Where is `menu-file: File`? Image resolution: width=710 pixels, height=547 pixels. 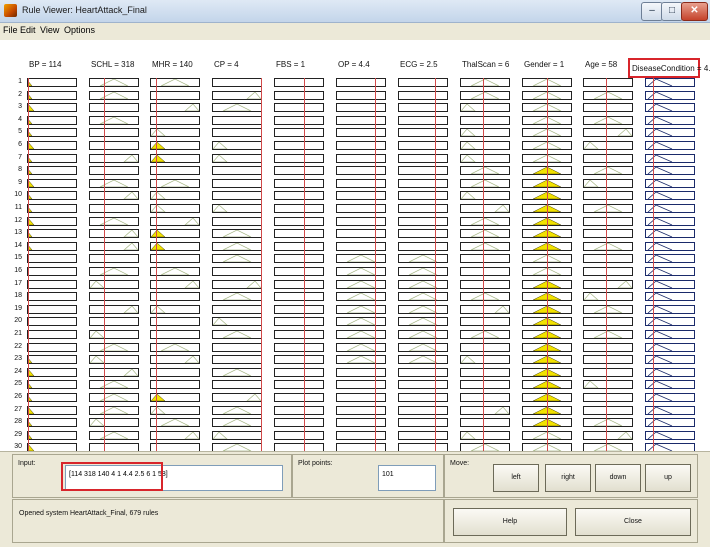 menu-file: File is located at coordinates (10, 30).